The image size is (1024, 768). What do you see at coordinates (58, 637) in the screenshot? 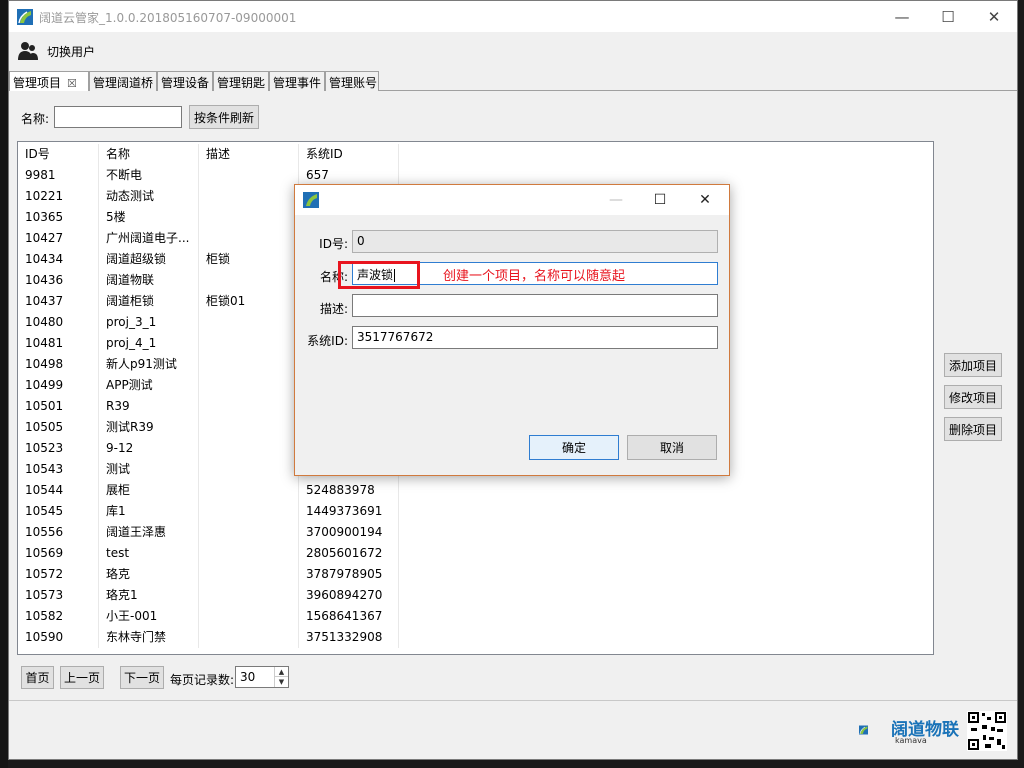
I see `row-id-cell: 10590` at bounding box center [58, 637].